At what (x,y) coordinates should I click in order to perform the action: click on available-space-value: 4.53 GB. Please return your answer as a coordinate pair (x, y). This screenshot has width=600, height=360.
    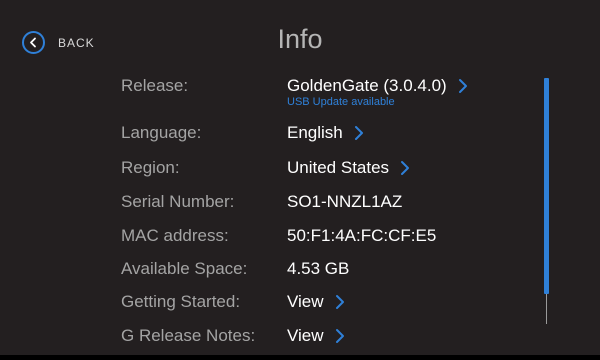
    Looking at the image, I should click on (318, 268).